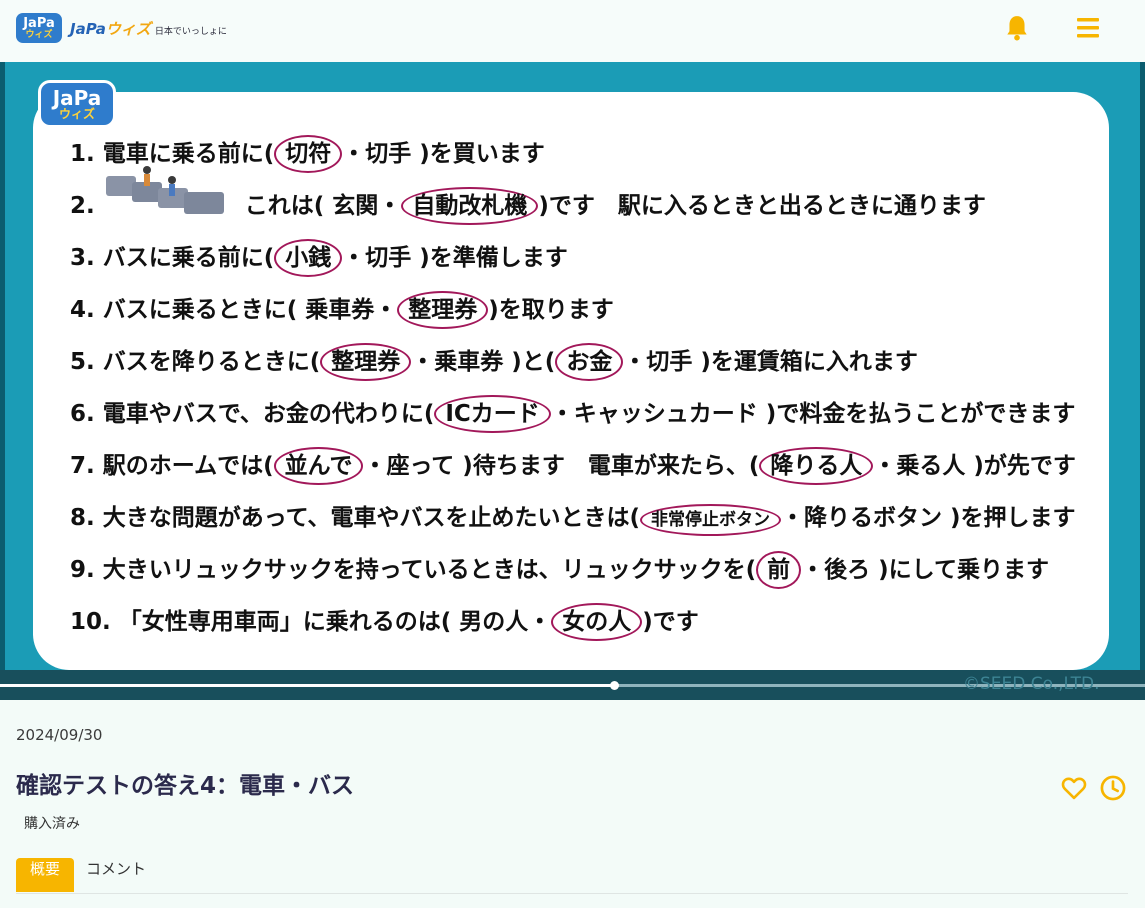 The height and width of the screenshot is (908, 1145). I want to click on bell-icon, so click(1017, 28).